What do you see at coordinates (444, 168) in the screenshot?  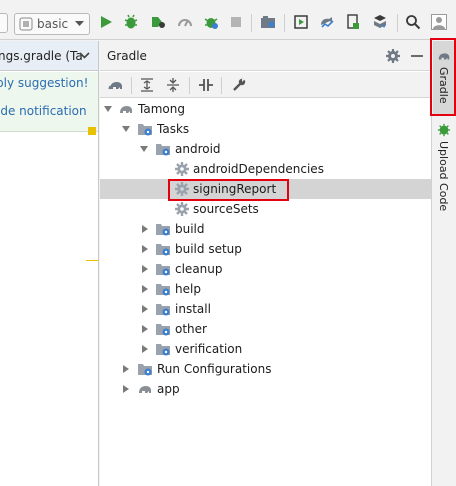 I see `upload-code-tab: Upload Code` at bounding box center [444, 168].